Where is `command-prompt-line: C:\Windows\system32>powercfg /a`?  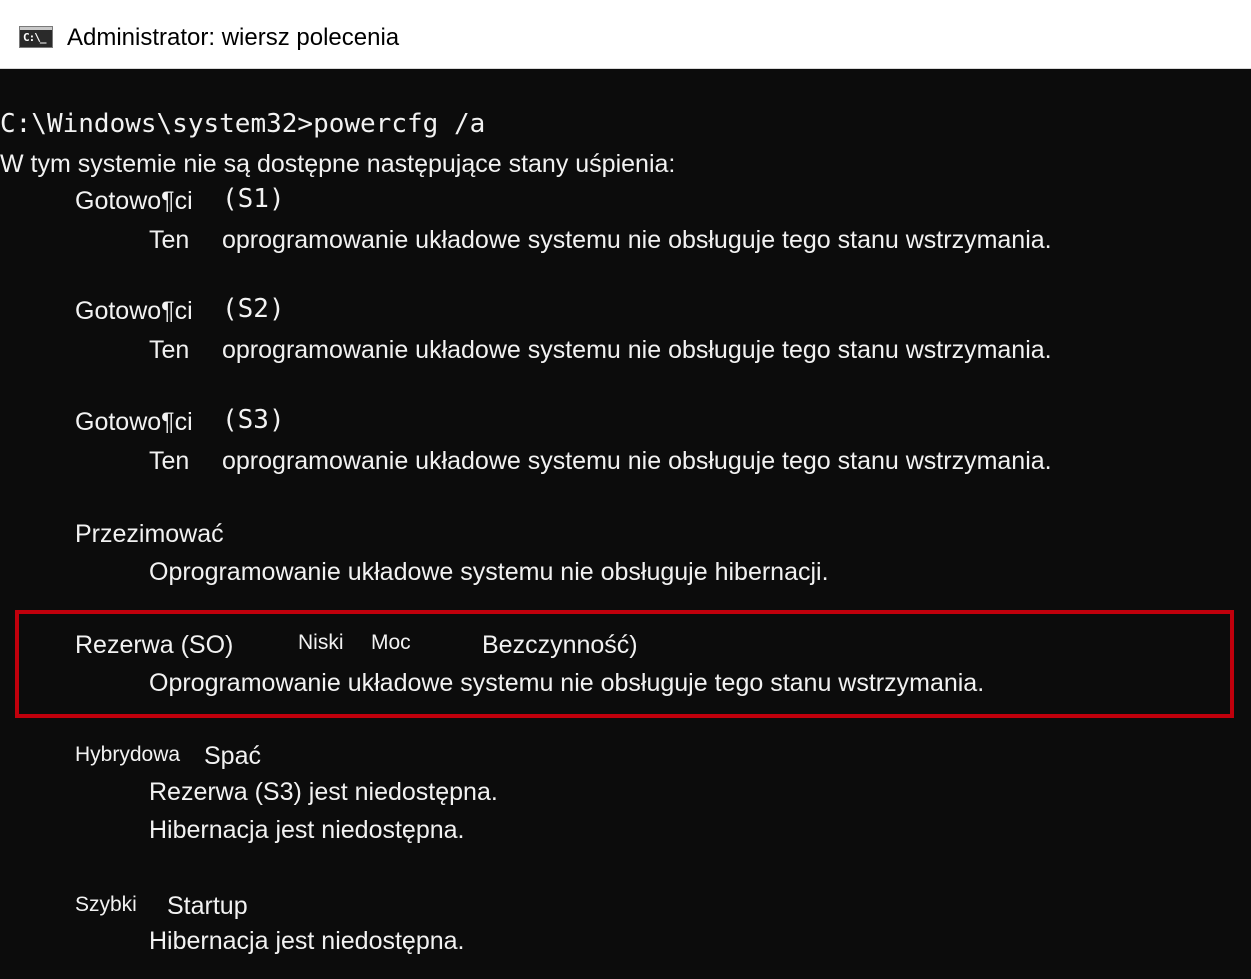 command-prompt-line: C:\Windows\system32>powercfg /a is located at coordinates (243, 124).